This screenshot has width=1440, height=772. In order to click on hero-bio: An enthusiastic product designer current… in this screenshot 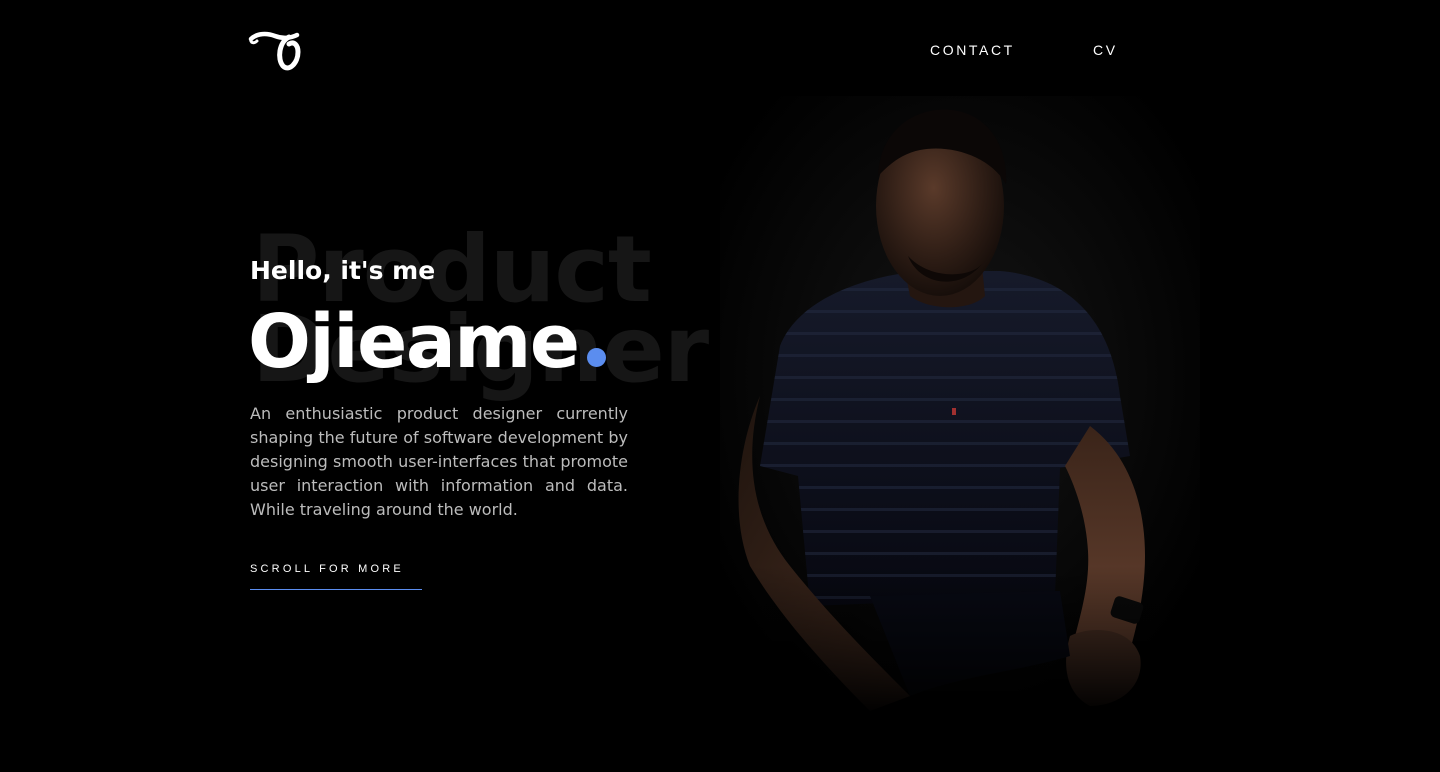, I will do `click(439, 461)`.